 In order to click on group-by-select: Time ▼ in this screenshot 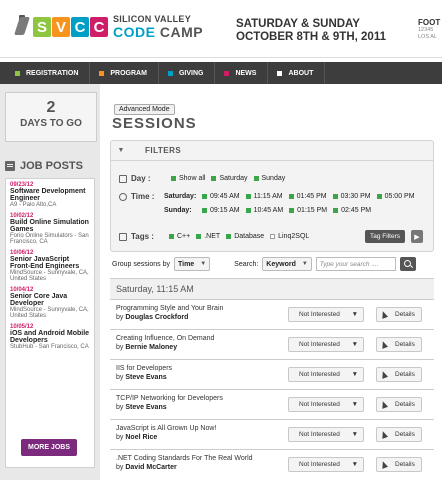, I will do `click(192, 264)`.